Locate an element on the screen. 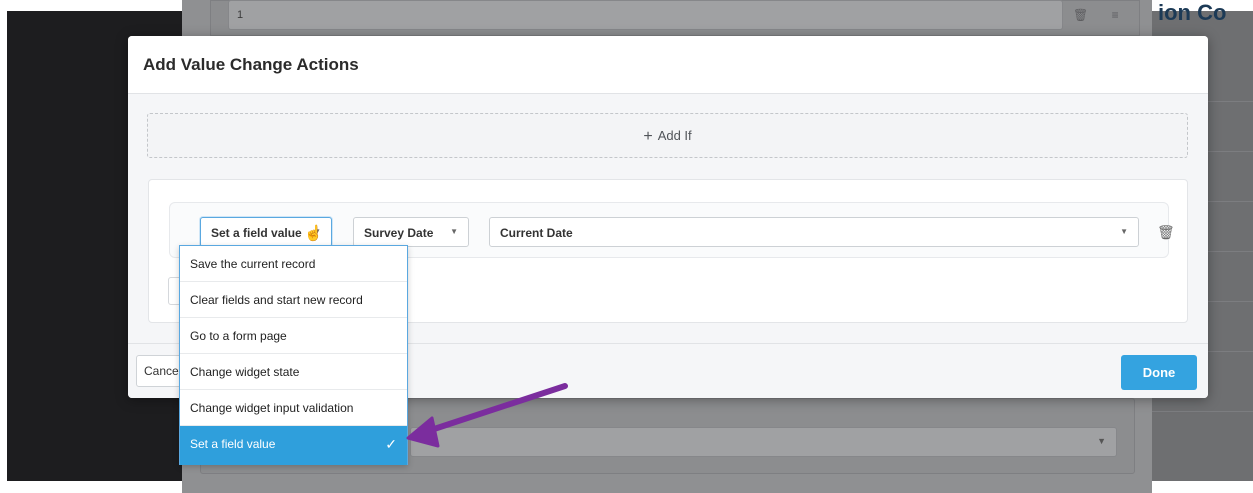 Image resolution: width=1253 pixels, height=493 pixels. modal-title: Add Value Change Actions is located at coordinates (251, 64).